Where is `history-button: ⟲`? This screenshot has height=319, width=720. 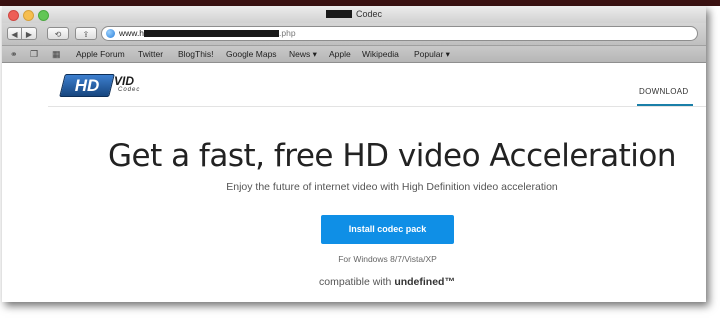
history-button: ⟲ is located at coordinates (58, 33).